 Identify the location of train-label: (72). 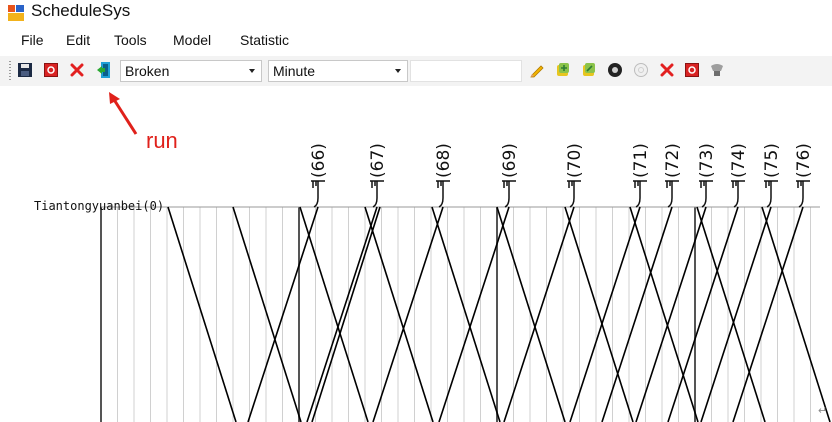
(673, 160).